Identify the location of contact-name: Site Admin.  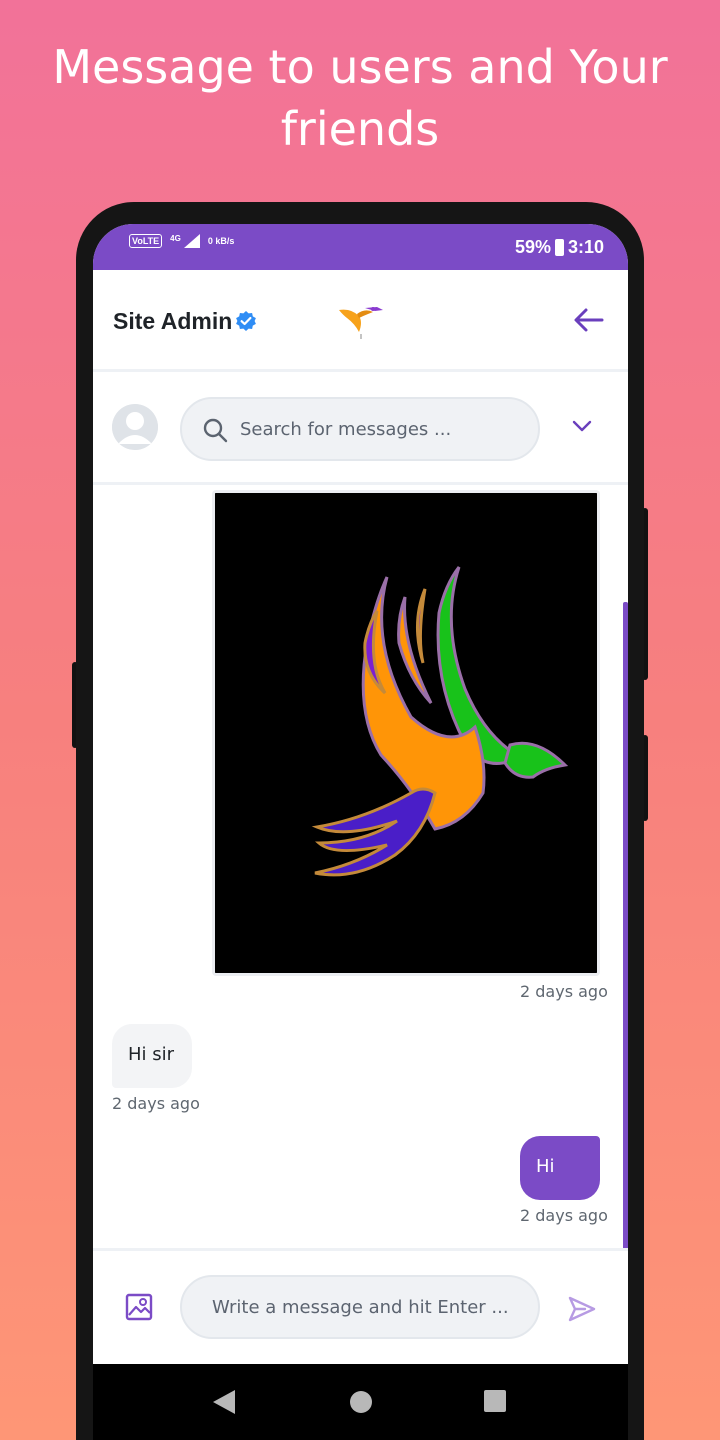
(172, 321).